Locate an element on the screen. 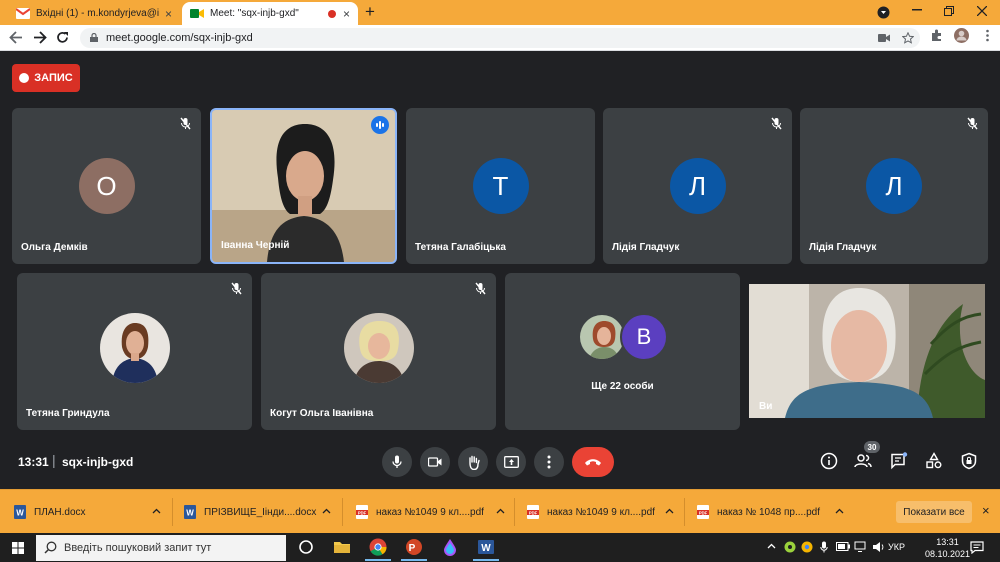 This screenshot has height=562, width=1000. mic-button is located at coordinates (397, 462).